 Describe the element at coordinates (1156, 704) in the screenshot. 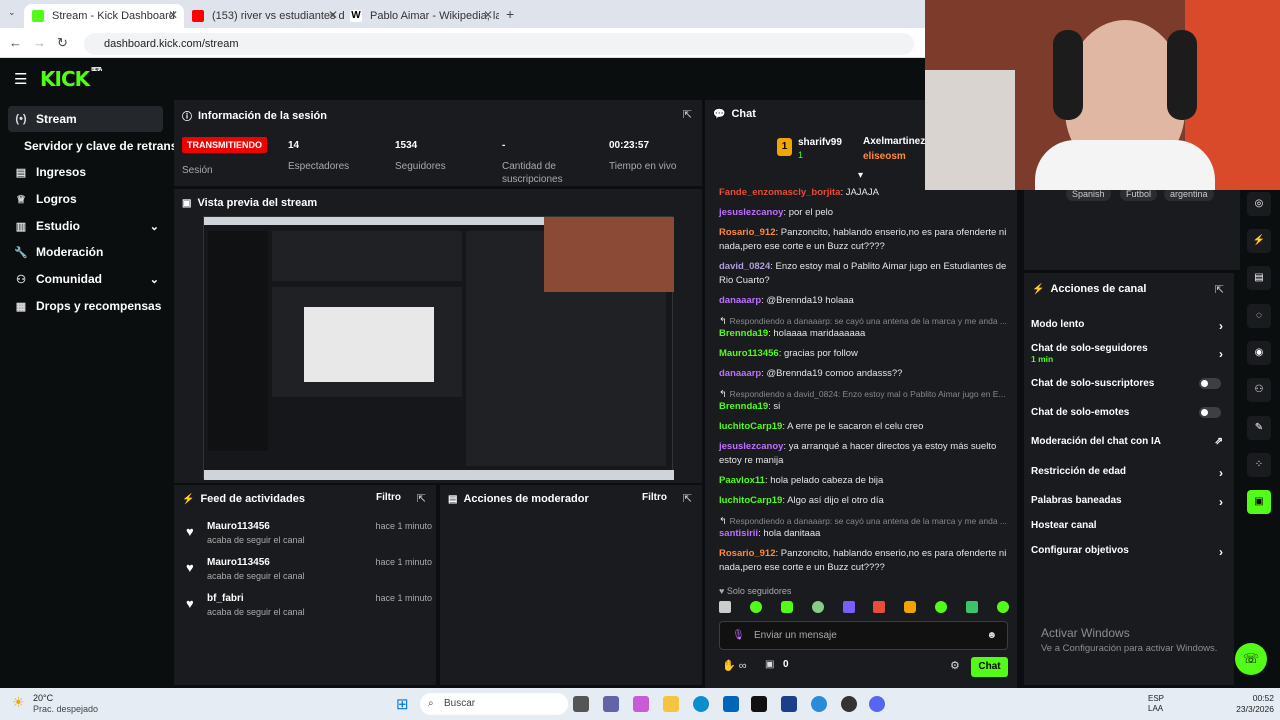

I see `language-indicator: ESP LAA` at that location.